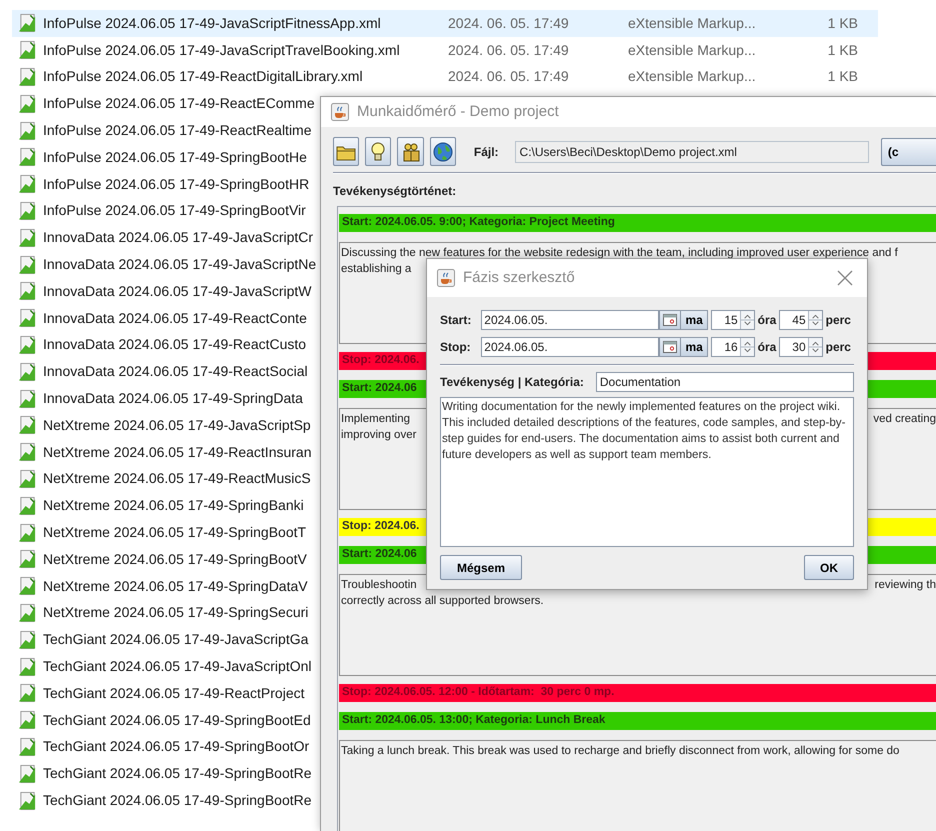  What do you see at coordinates (456, 320) in the screenshot?
I see `time-label: Start:` at bounding box center [456, 320].